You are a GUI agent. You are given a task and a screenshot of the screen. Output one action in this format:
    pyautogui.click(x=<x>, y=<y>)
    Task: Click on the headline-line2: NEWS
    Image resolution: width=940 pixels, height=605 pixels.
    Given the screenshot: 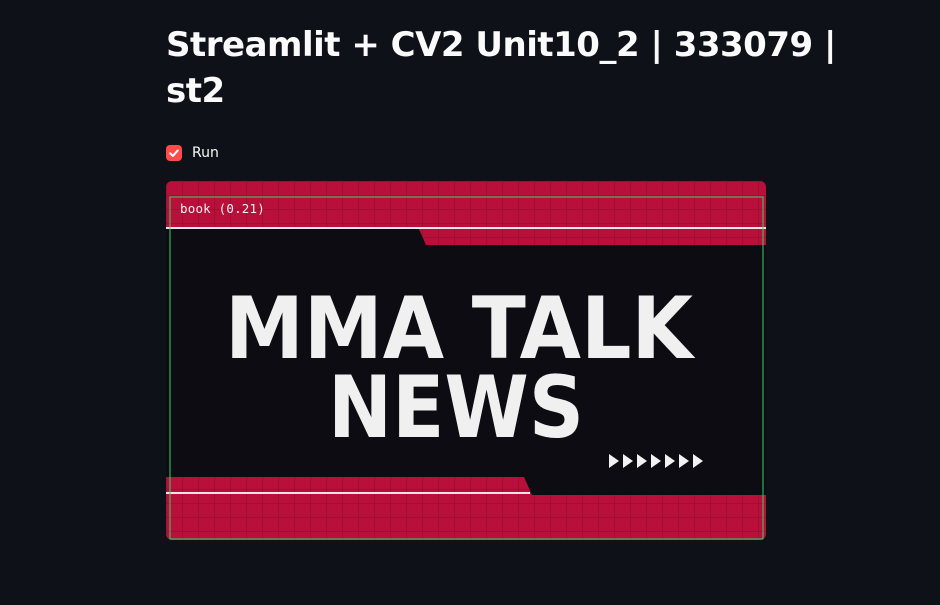 What is the action you would take?
    pyautogui.click(x=456, y=408)
    